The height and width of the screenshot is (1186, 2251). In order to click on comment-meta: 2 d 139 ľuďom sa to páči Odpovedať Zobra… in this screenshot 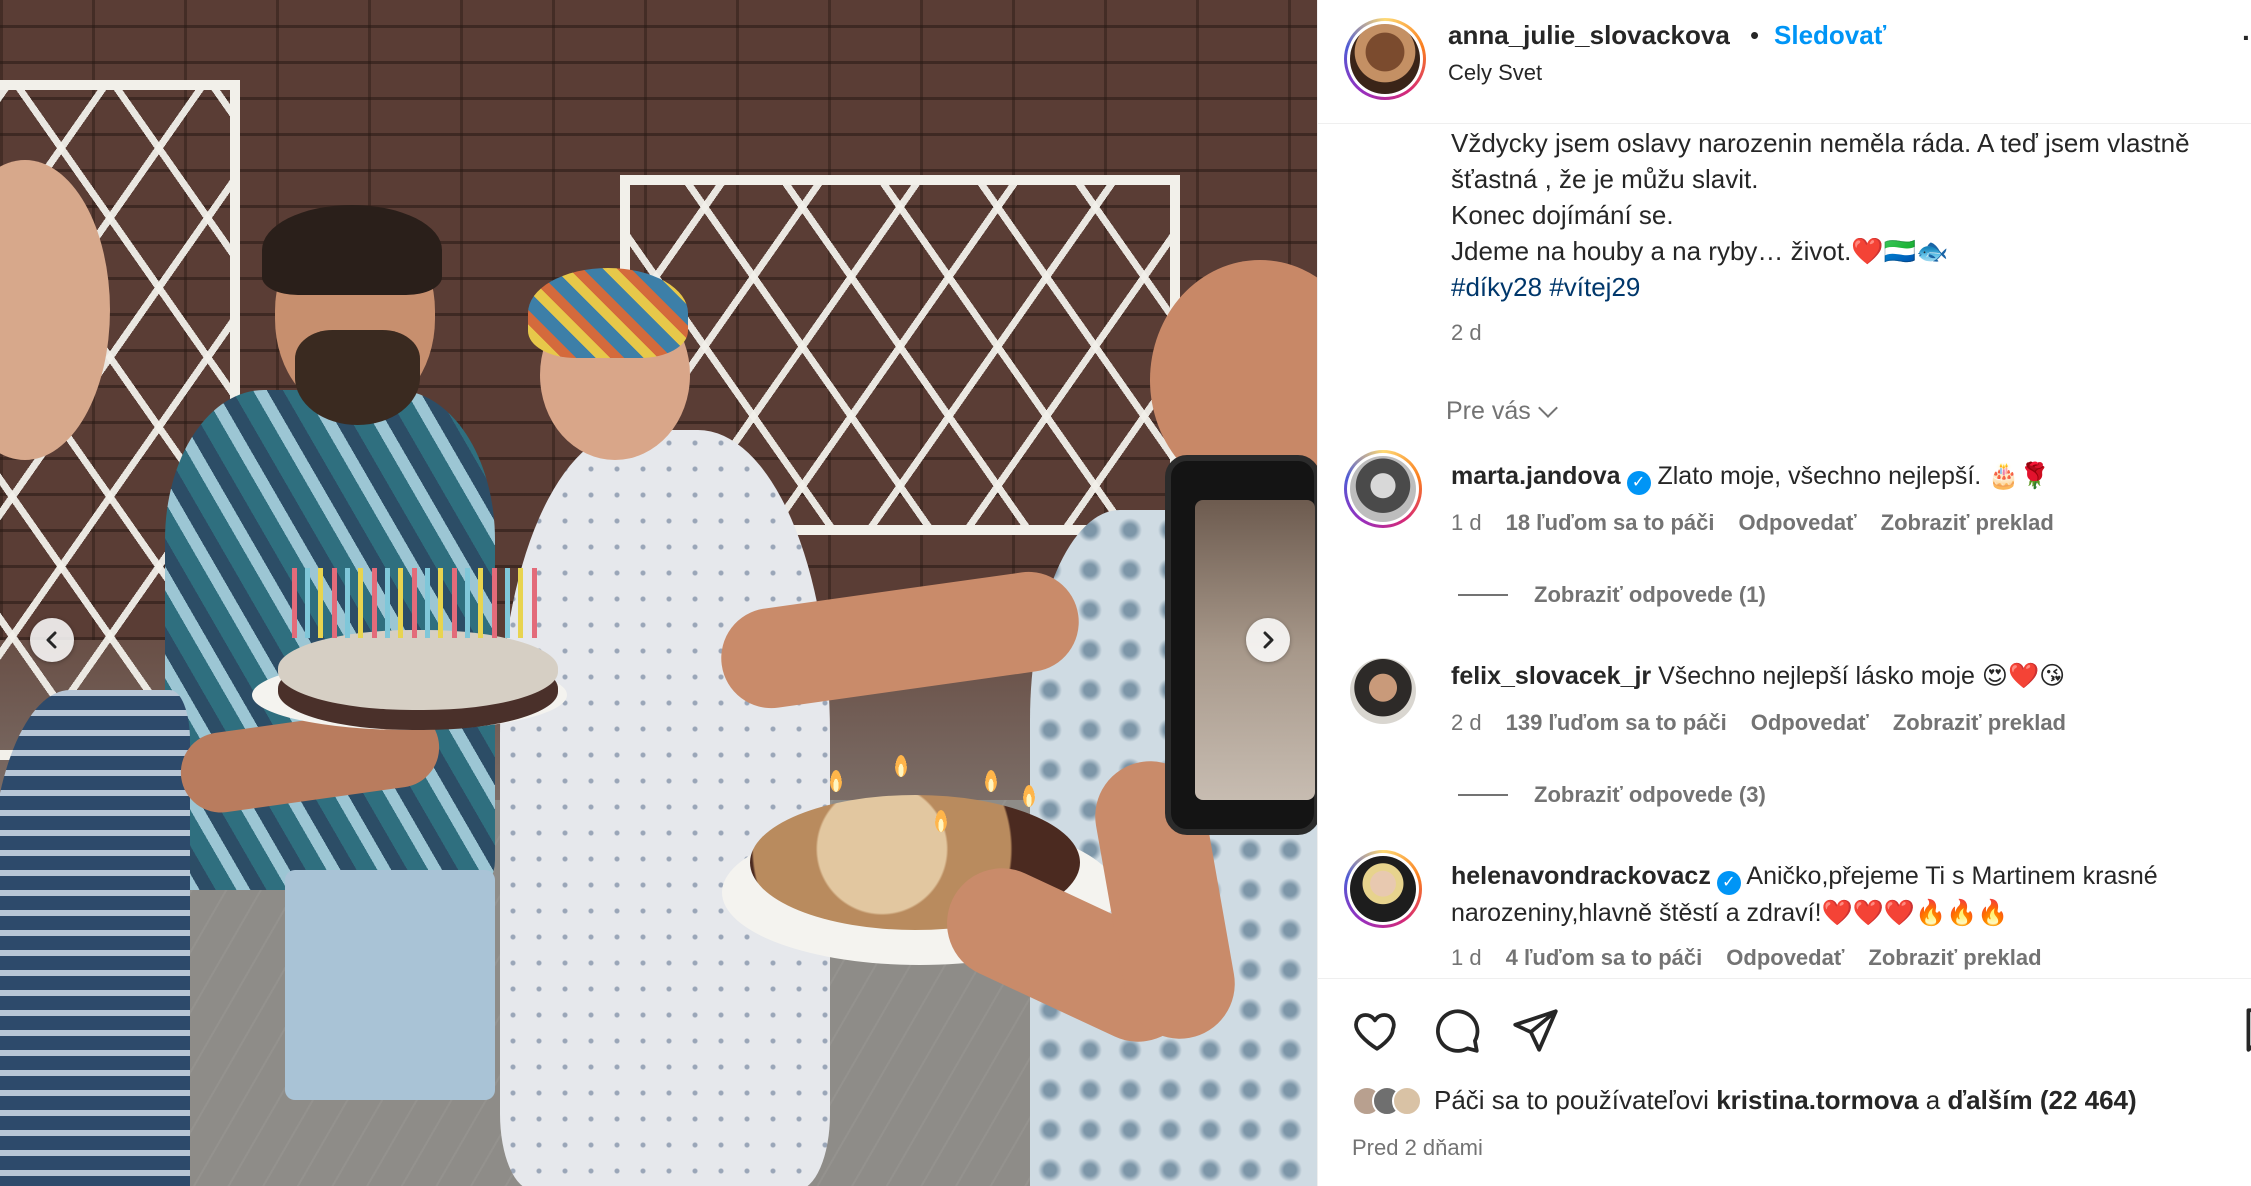, I will do `click(1758, 723)`.